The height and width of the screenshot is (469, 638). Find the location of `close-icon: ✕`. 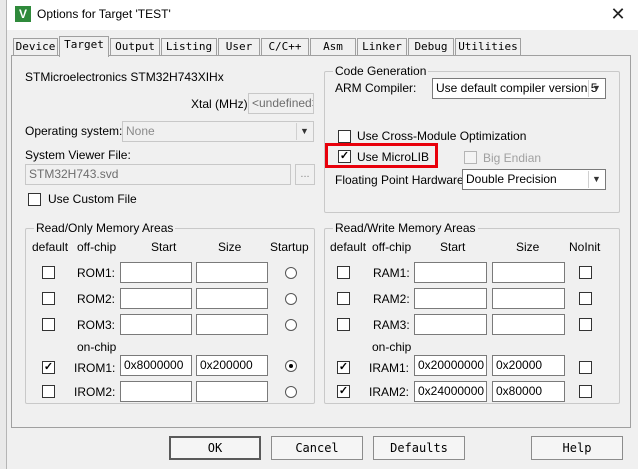

close-icon: ✕ is located at coordinates (618, 14).